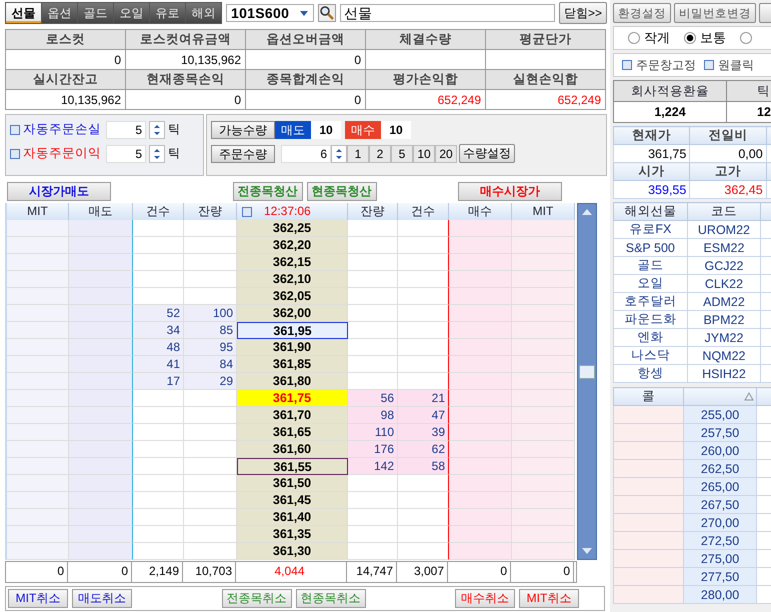 The width and height of the screenshot is (771, 612). What do you see at coordinates (292, 313) in the screenshot?
I see `price-cell: 362,00` at bounding box center [292, 313].